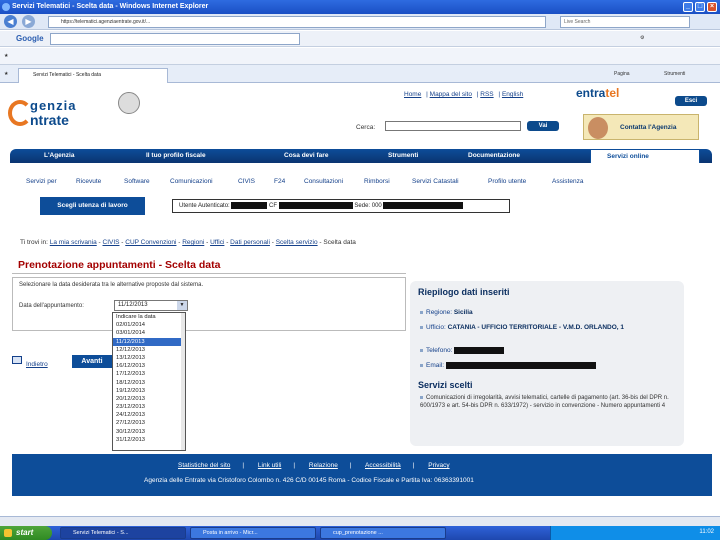 The width and height of the screenshot is (720, 540). I want to click on forward-icon: ▶, so click(28, 21).